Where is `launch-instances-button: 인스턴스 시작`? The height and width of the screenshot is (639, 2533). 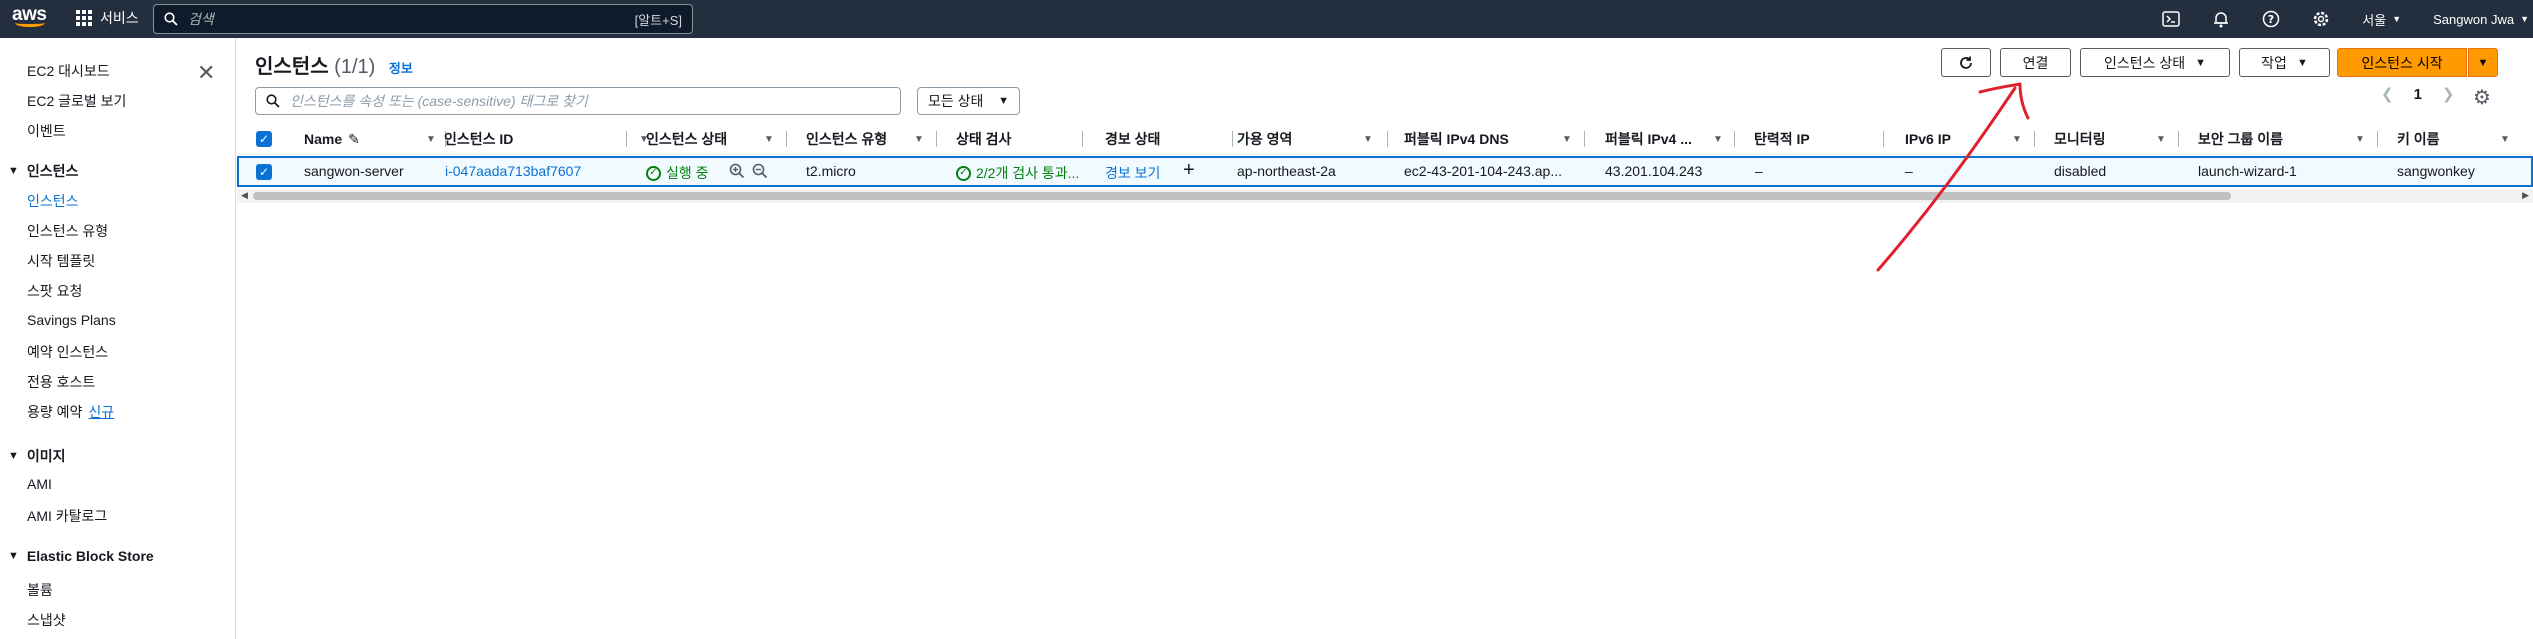
launch-instances-button: 인스턴스 시작 is located at coordinates (2402, 62).